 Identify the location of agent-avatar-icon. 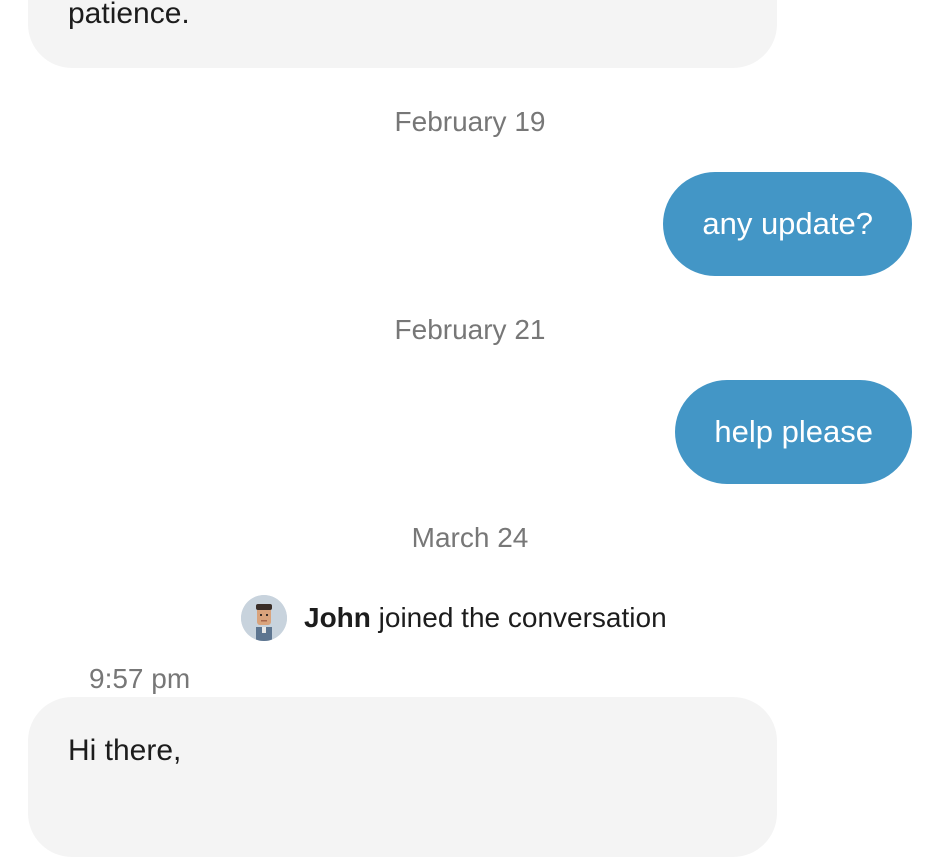
(264, 618).